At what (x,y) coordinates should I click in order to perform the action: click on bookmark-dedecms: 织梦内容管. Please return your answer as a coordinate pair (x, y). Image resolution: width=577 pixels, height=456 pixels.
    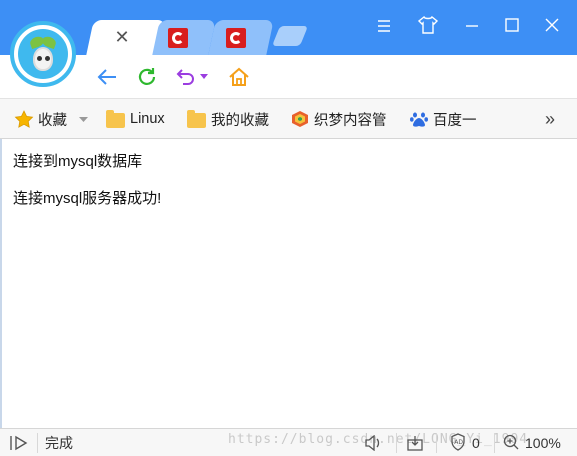
    Looking at the image, I should click on (338, 119).